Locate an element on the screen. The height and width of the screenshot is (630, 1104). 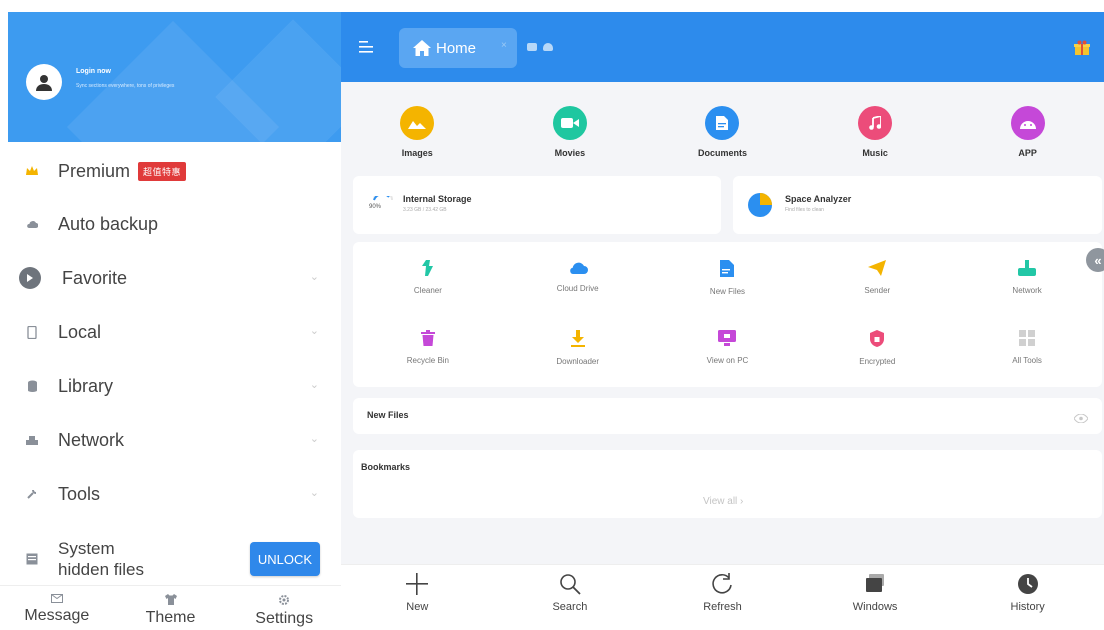
refresh-button: Refresh is located at coordinates (722, 597).